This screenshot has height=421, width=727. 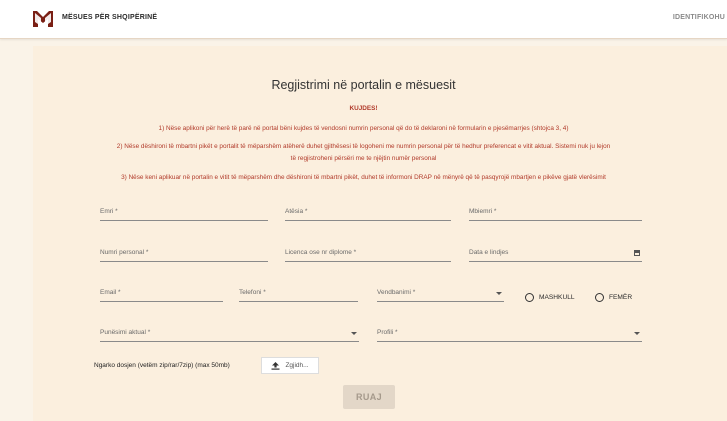 I want to click on gender-male-label: MASHKULL, so click(x=557, y=297).